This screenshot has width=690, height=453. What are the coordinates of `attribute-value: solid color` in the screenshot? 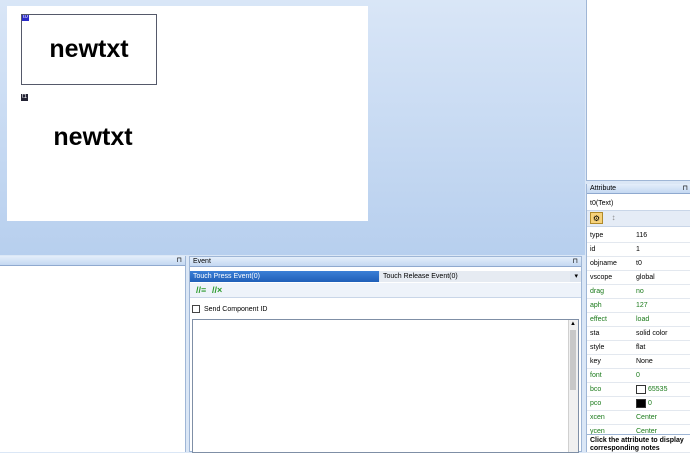 It's located at (652, 333).